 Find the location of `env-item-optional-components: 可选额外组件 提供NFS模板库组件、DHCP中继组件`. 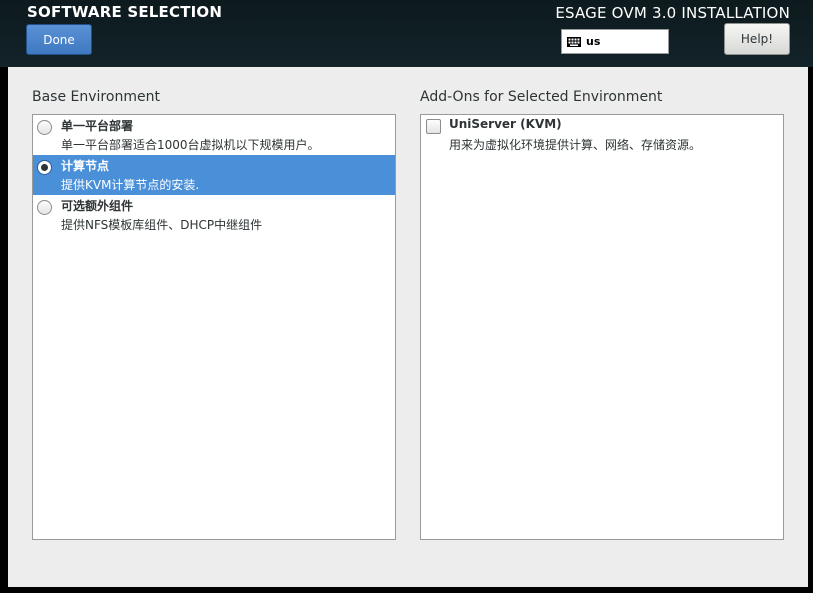

env-item-optional-components: 可选额外组件 提供NFS模板库组件、DHCP中继组件 is located at coordinates (214, 215).